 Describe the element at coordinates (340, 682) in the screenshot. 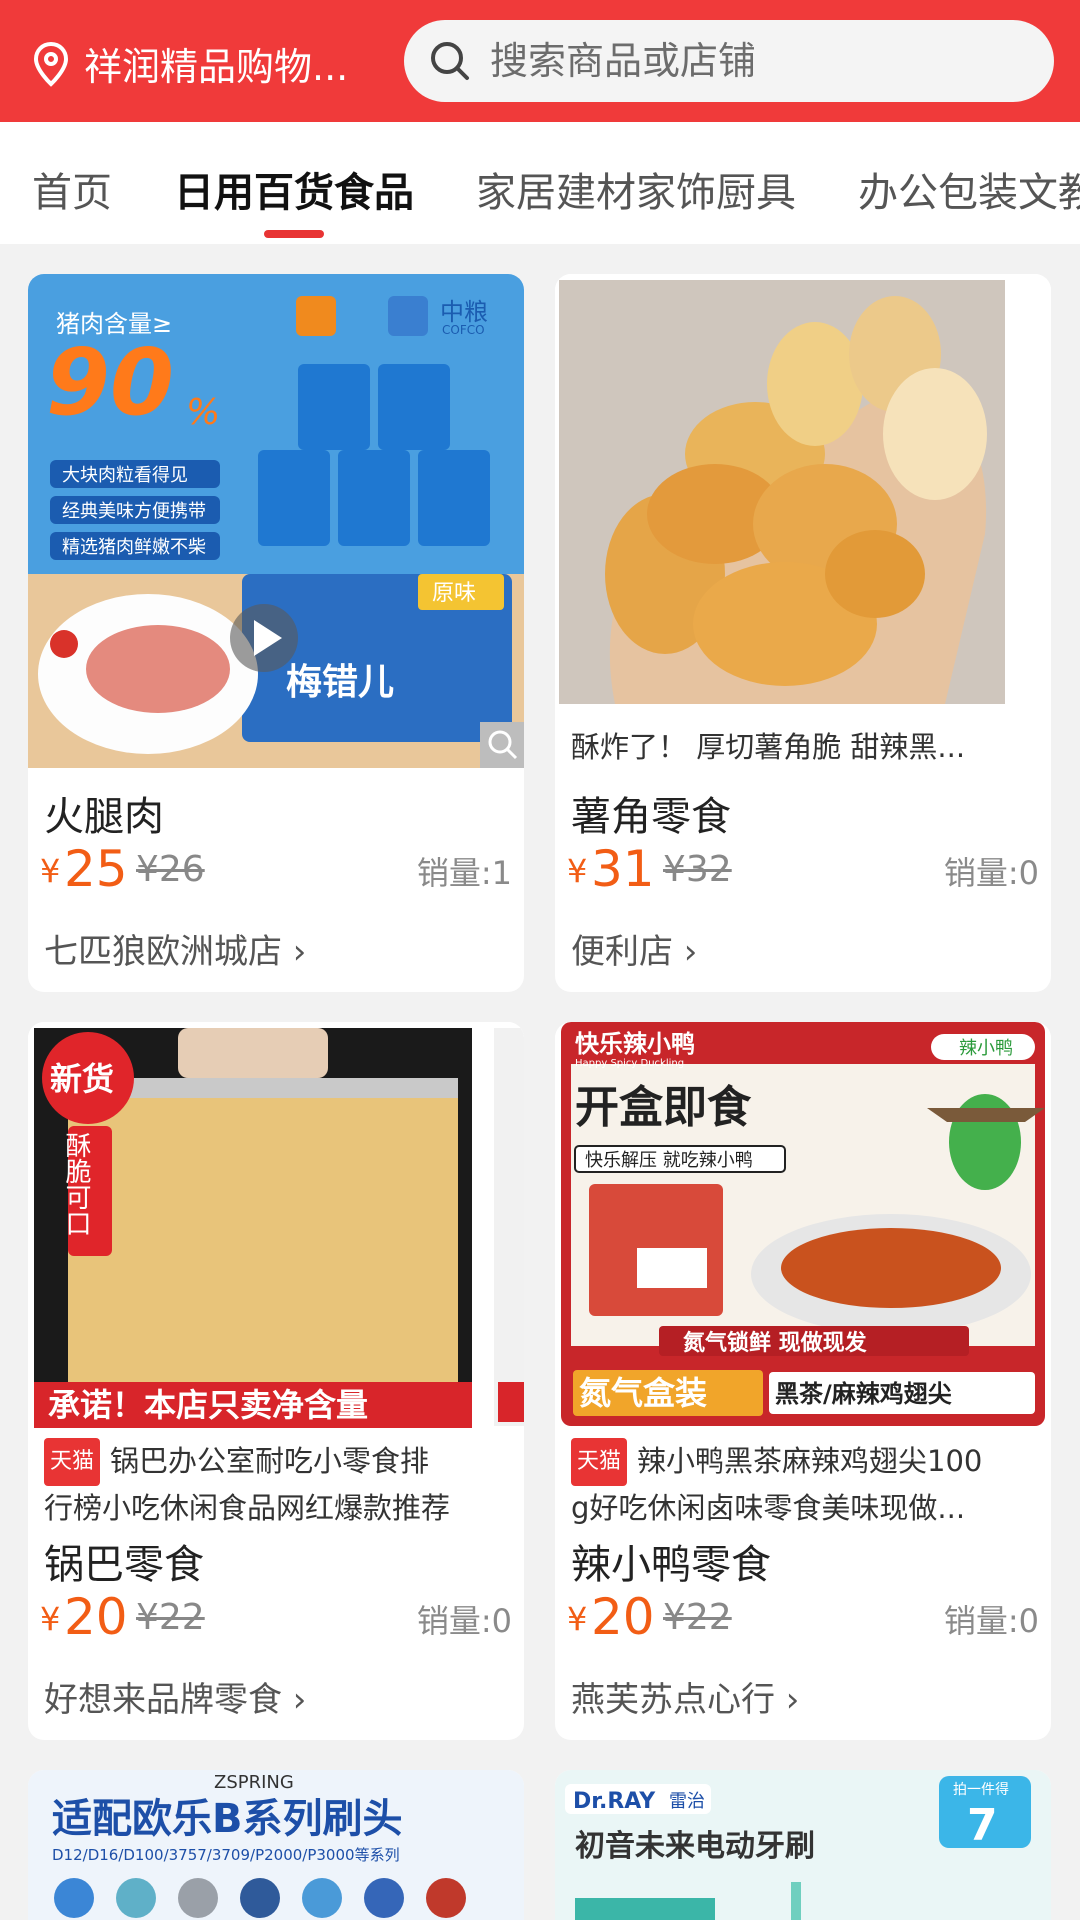

I see `image-text: 梅错儿` at that location.